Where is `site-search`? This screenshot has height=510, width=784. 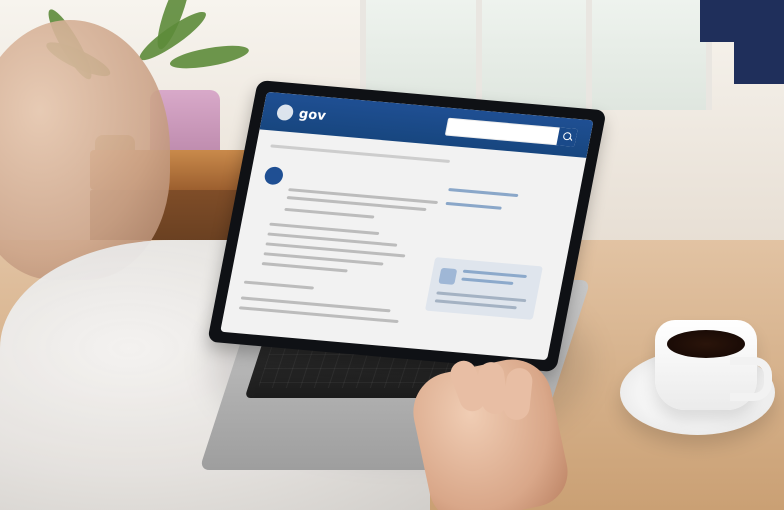
site-search is located at coordinates (511, 132).